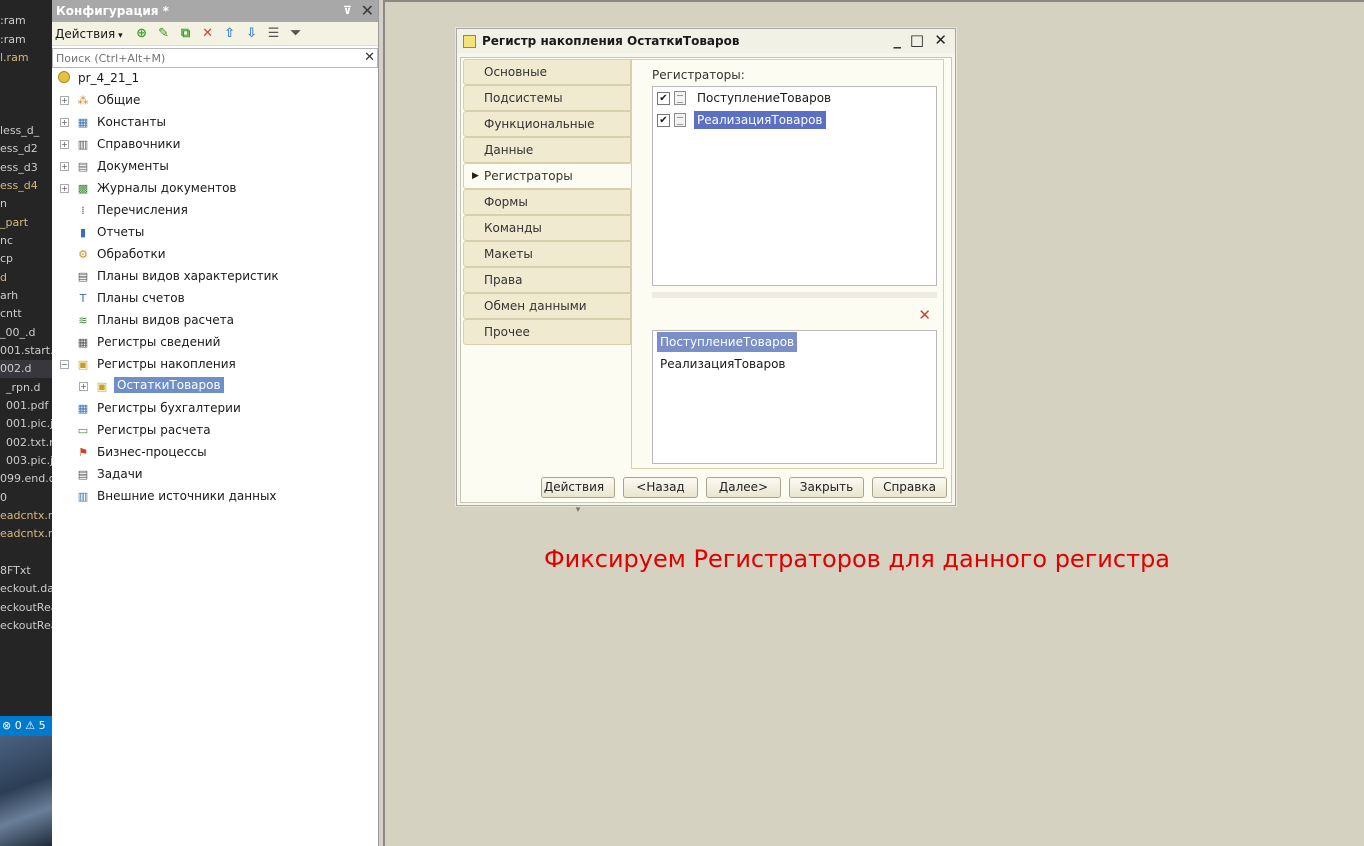  What do you see at coordinates (743, 487) in the screenshot?
I see `next-button: Далее>` at bounding box center [743, 487].